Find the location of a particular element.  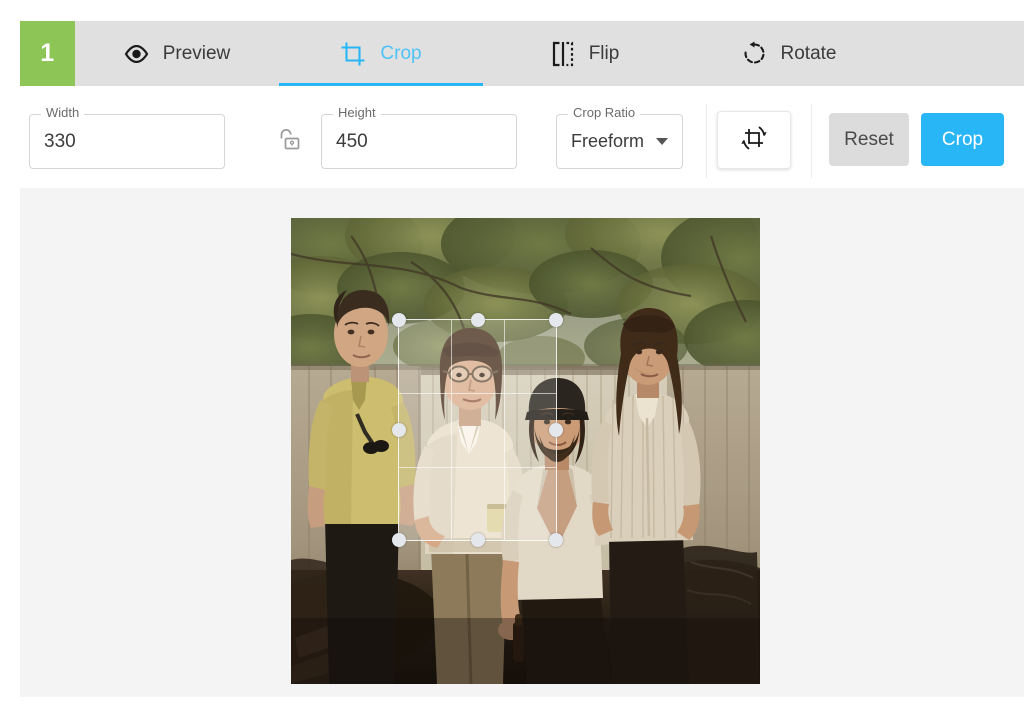

step-number-label: 1 is located at coordinates (47, 53).